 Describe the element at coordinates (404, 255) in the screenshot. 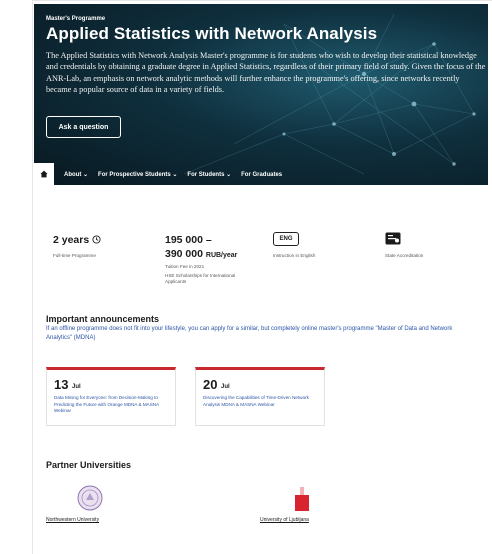

I see `accreditation-caption: State Accreditation` at that location.